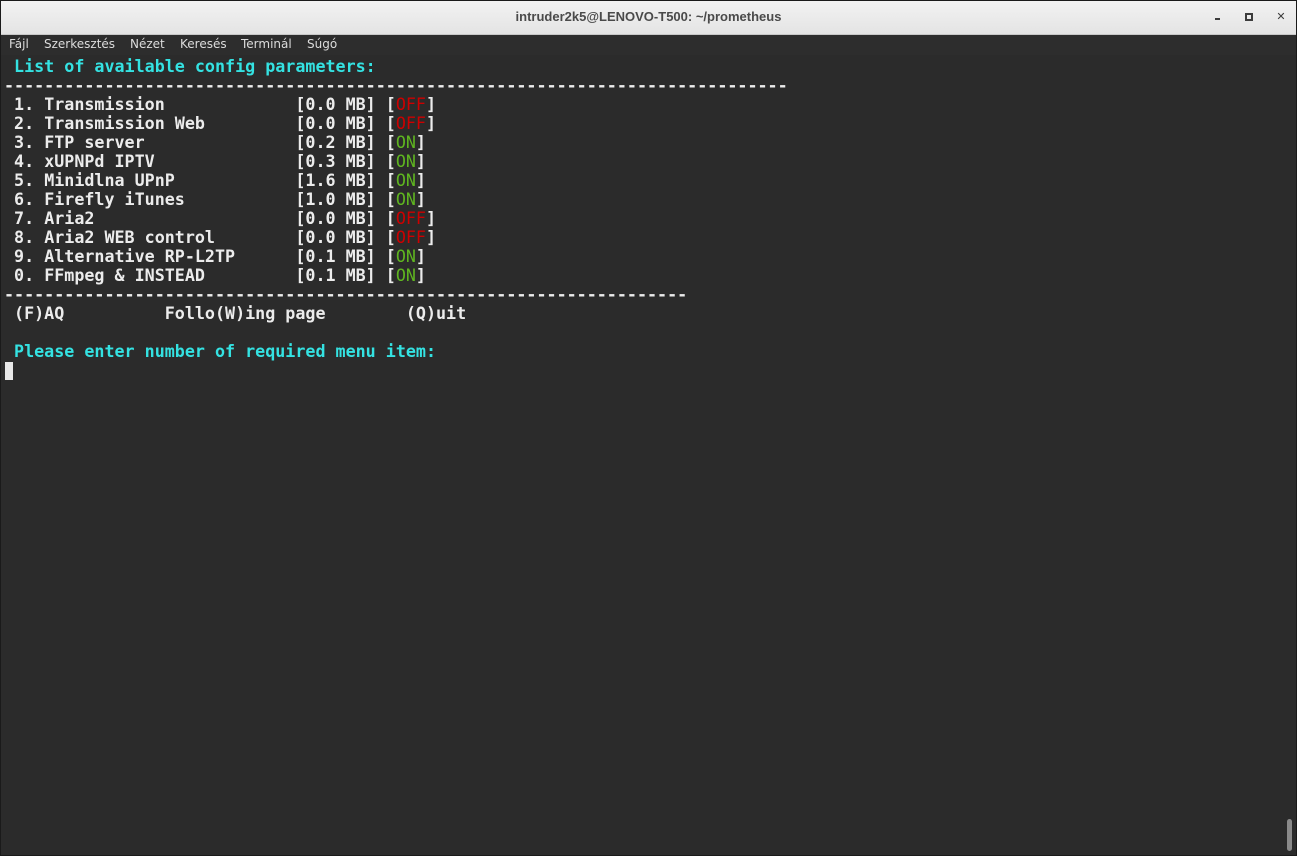 Image resolution: width=1297 pixels, height=856 pixels. I want to click on config-item-number: 5., so click(19, 180).